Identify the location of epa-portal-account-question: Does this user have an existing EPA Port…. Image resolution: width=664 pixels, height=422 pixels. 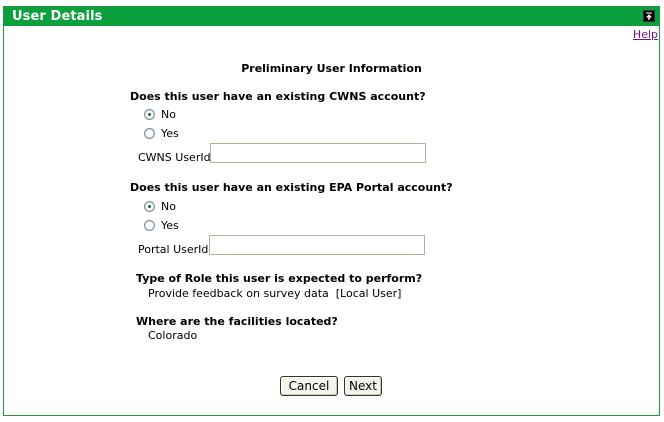
(291, 187).